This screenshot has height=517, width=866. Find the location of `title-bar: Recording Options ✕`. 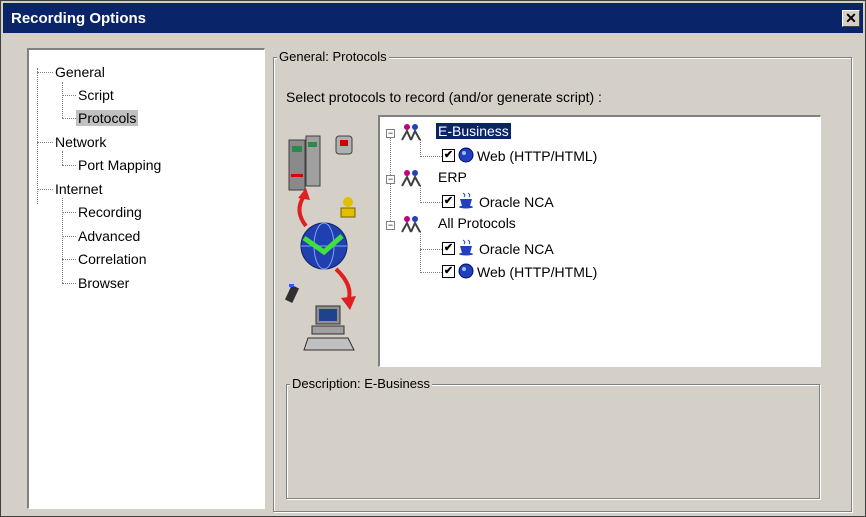

title-bar: Recording Options ✕ is located at coordinates (433, 18).